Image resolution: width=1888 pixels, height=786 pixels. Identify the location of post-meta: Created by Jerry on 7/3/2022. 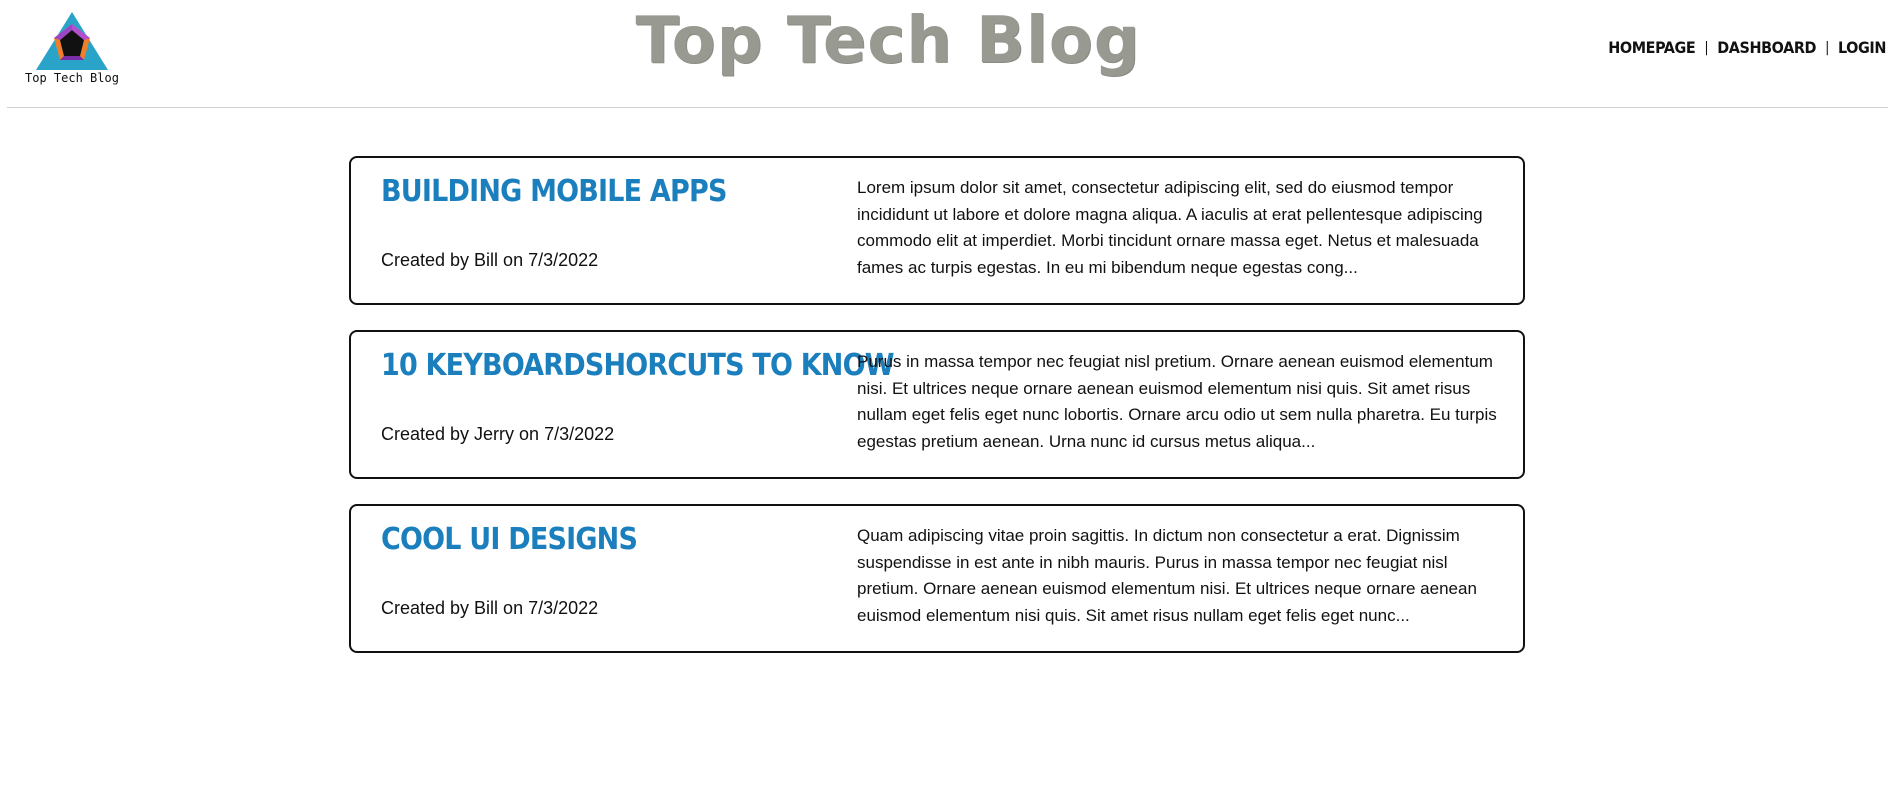
(498, 434).